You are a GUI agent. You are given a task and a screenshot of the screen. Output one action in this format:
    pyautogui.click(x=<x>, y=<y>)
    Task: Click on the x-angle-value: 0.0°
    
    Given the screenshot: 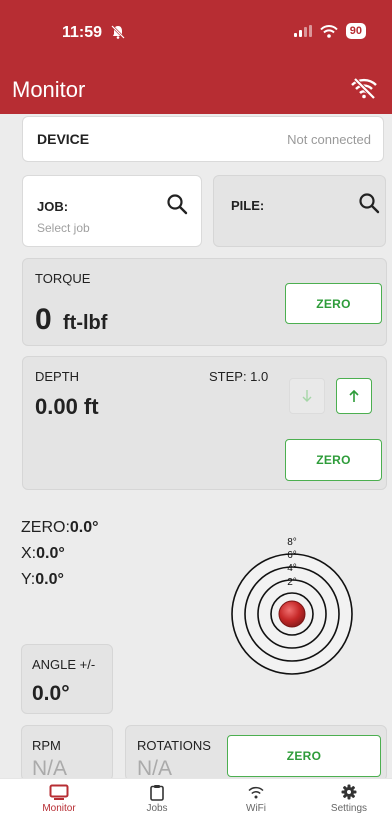 What is the action you would take?
    pyautogui.click(x=50, y=553)
    